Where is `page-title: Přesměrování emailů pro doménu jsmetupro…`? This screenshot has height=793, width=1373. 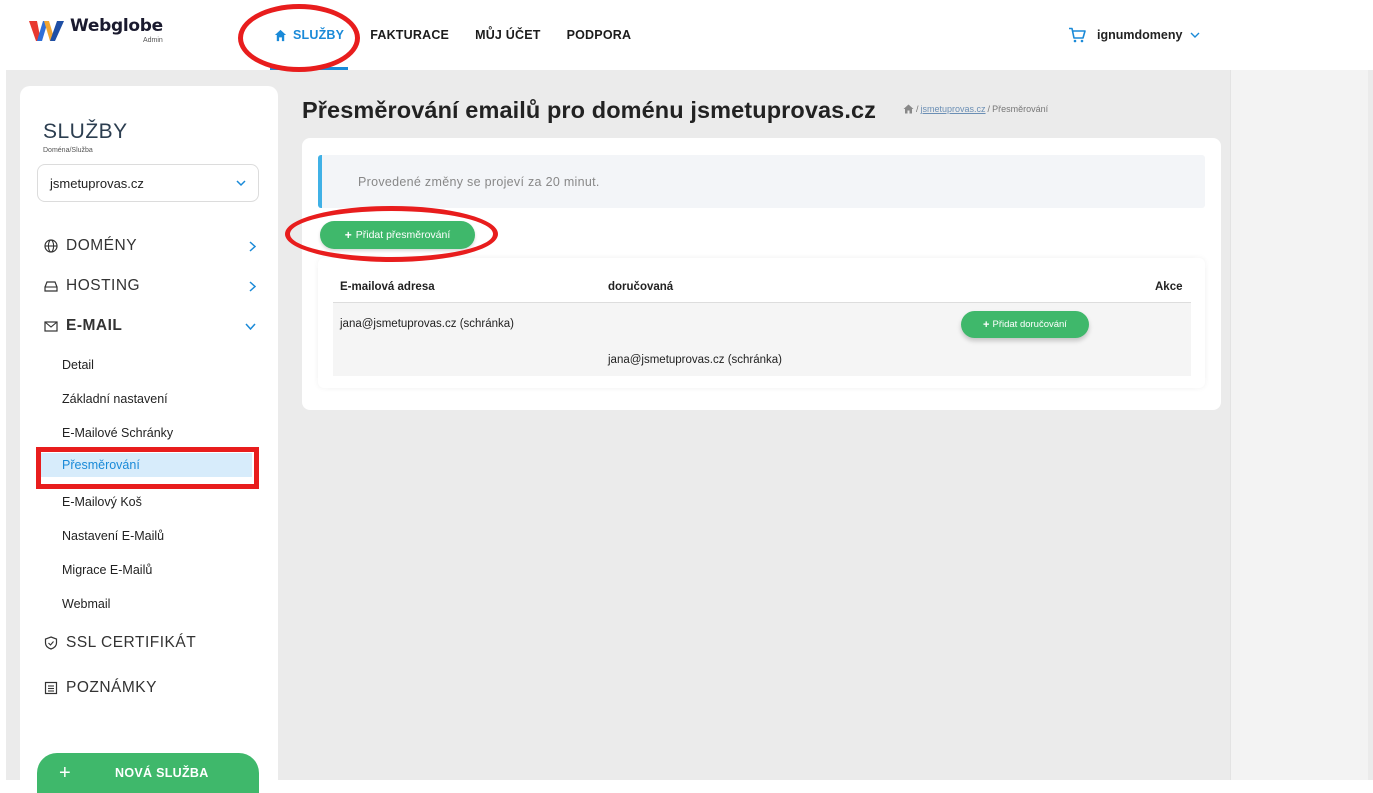 page-title: Přesměrování emailů pro doménu jsmetupro… is located at coordinates (589, 110).